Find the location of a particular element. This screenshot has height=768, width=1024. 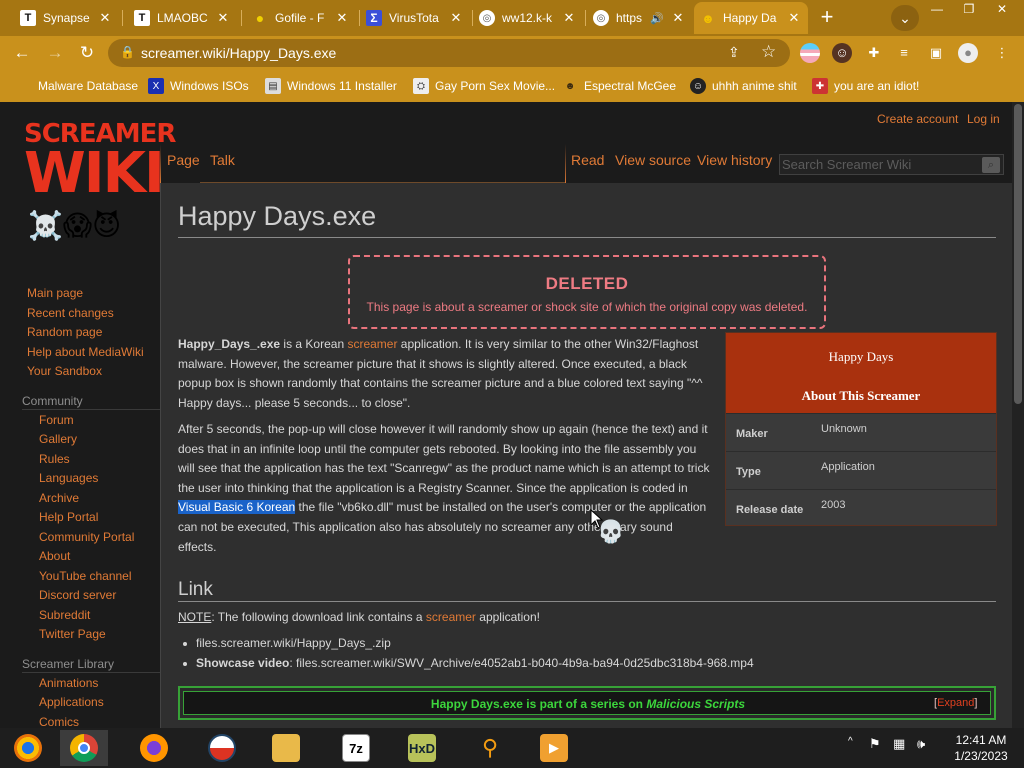

search-icon: ⌕ is located at coordinates (991, 165).